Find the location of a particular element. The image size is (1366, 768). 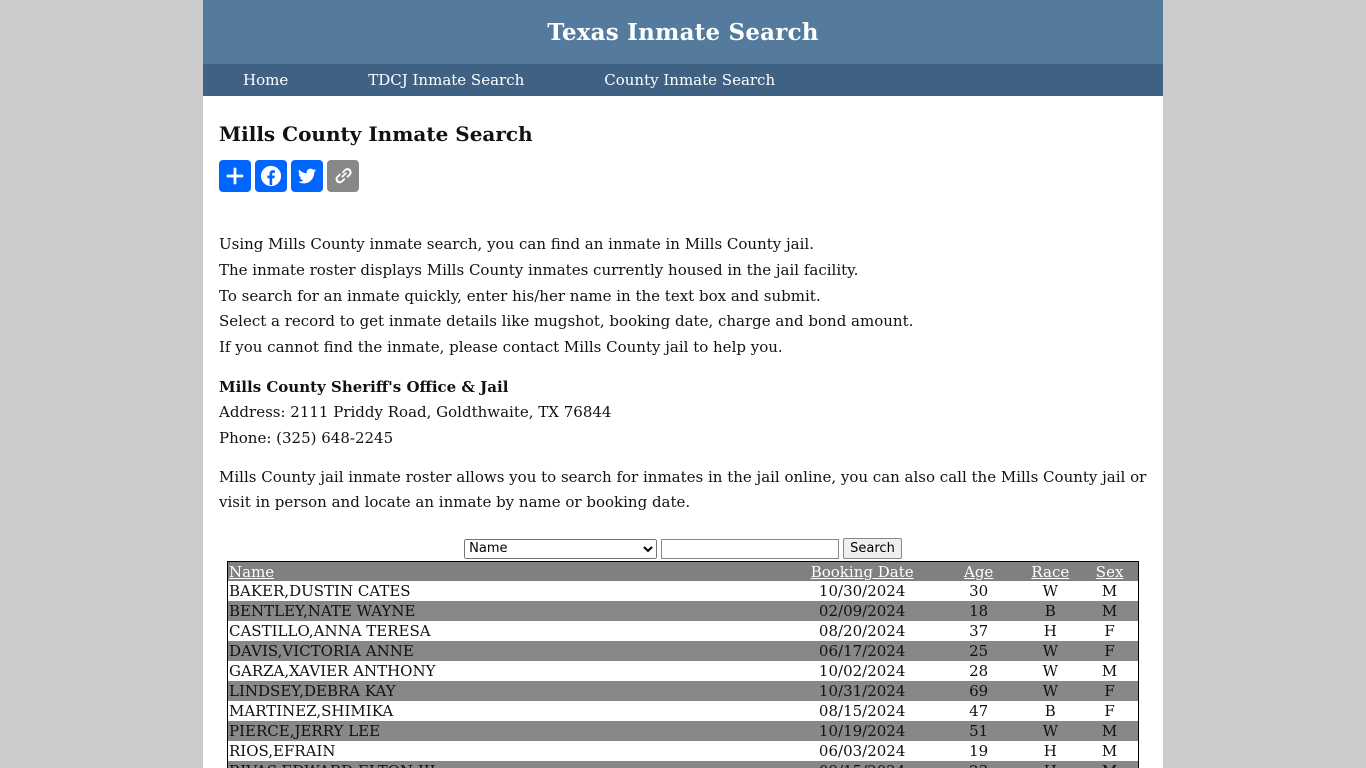

nav-tdcj-inmate-search: TDCJ Inmate Search is located at coordinates (446, 80).